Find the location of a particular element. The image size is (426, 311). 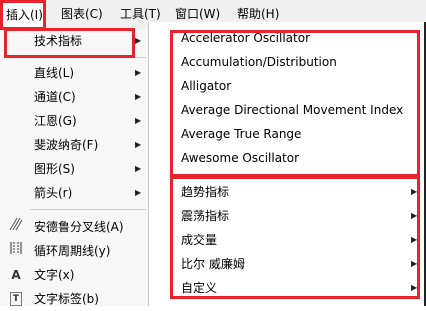

indicator-awesome-oscillator: Awesome Oscillator is located at coordinates (287, 158).